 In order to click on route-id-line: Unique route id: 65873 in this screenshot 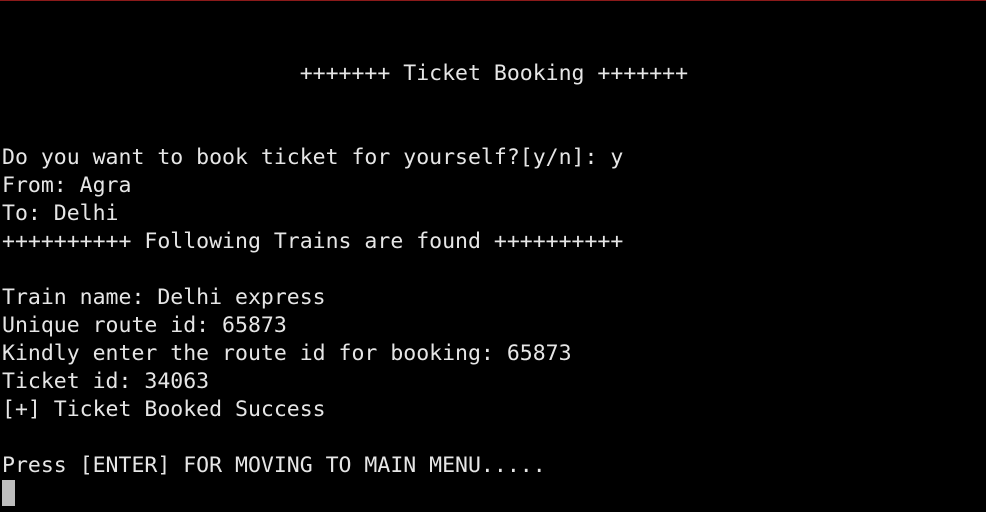, I will do `click(144, 325)`.